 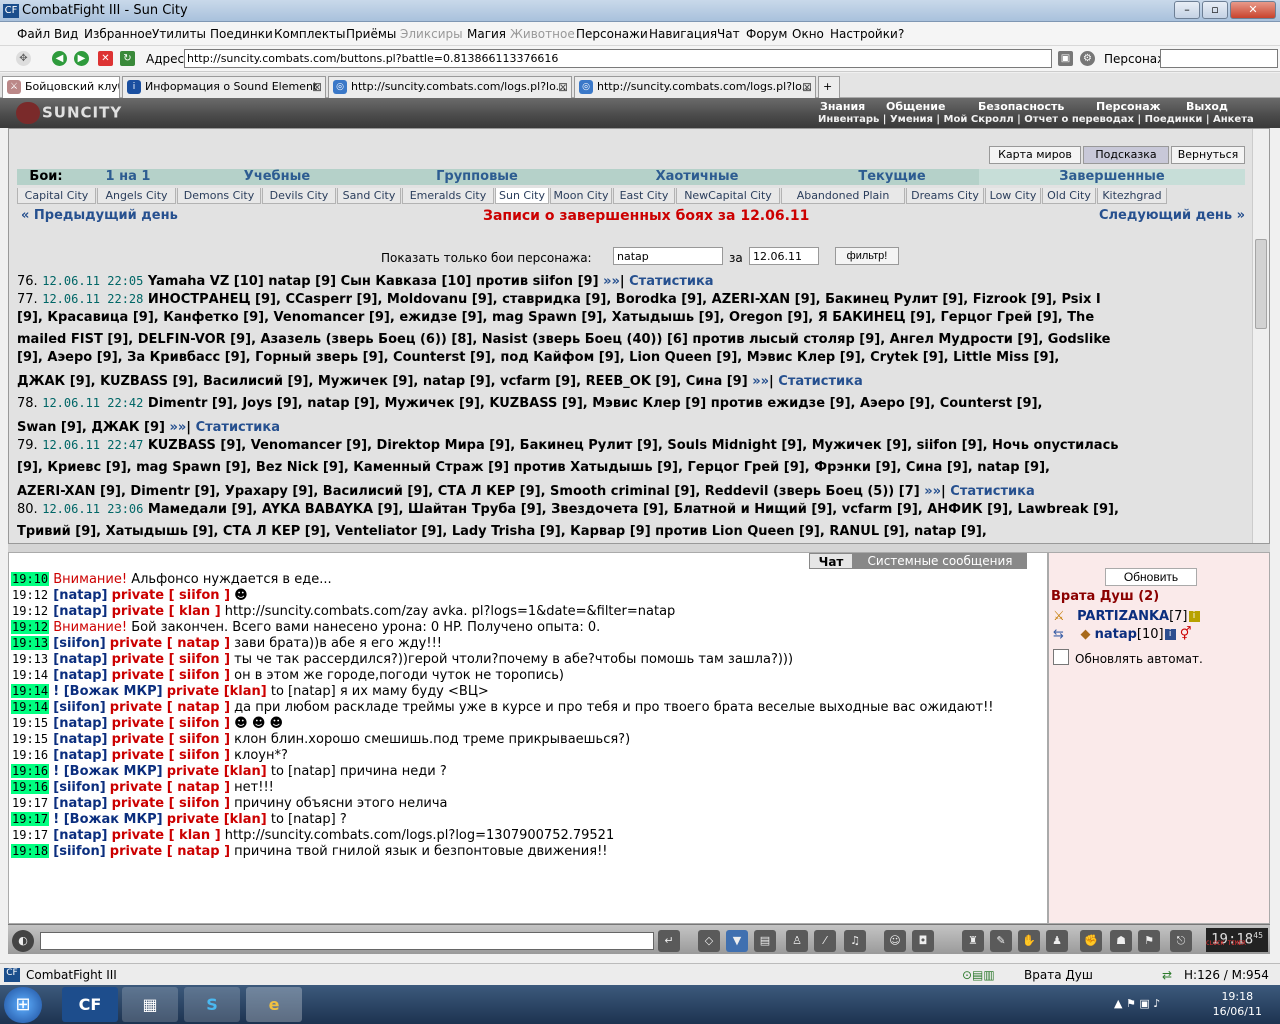 I want to click on chat-time: 19:18, so click(x=30, y=851).